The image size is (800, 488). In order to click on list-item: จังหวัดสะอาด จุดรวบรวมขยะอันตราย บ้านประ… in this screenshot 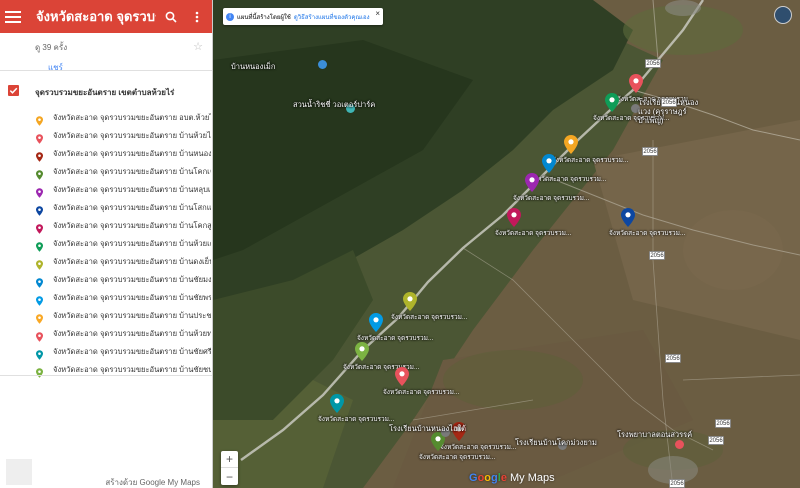, I will do `click(106, 316)`.